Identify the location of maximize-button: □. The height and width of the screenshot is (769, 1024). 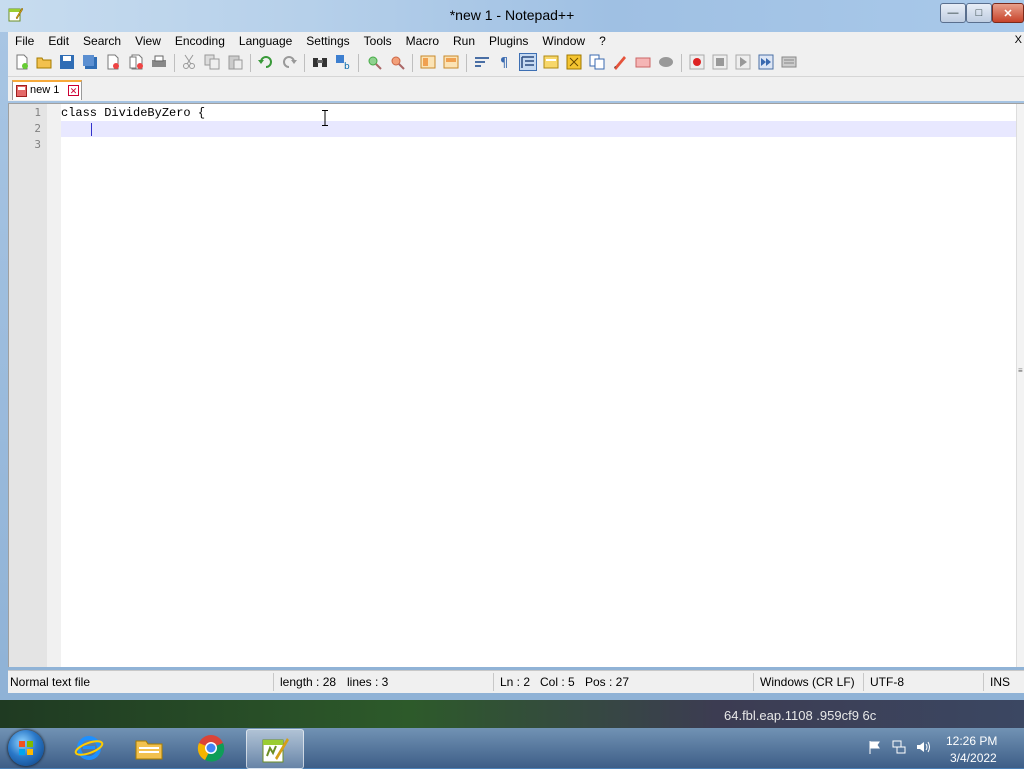
(979, 13).